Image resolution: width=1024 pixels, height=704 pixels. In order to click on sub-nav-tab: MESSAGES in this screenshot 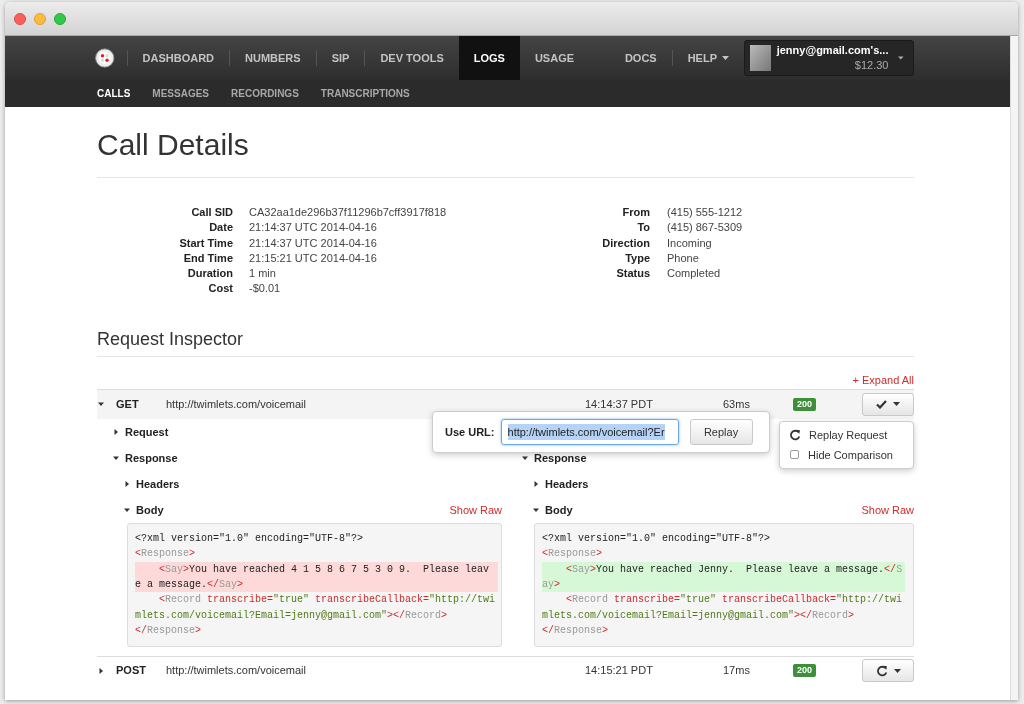, I will do `click(181, 93)`.